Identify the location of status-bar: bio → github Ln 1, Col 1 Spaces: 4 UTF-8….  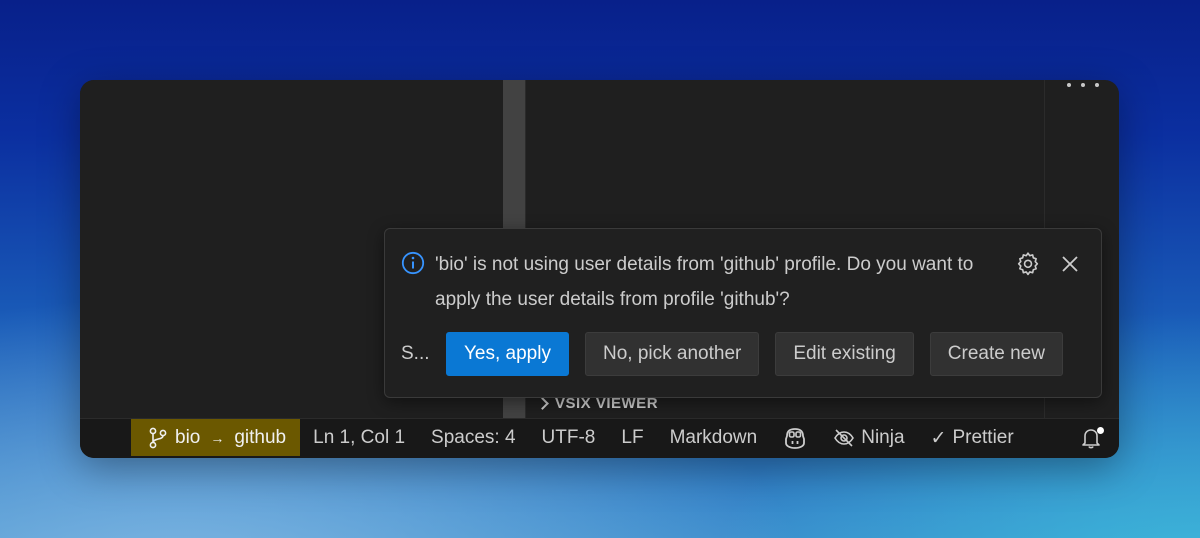
(599, 437).